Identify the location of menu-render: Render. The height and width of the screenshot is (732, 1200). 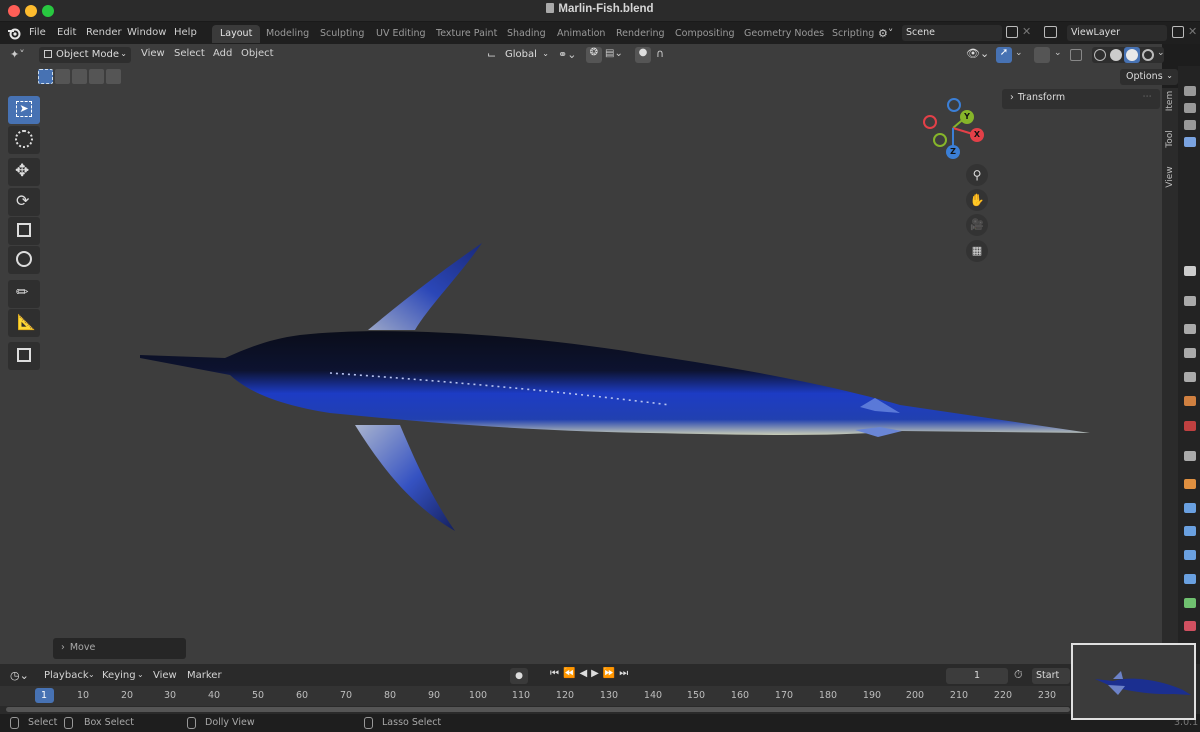
(104, 32).